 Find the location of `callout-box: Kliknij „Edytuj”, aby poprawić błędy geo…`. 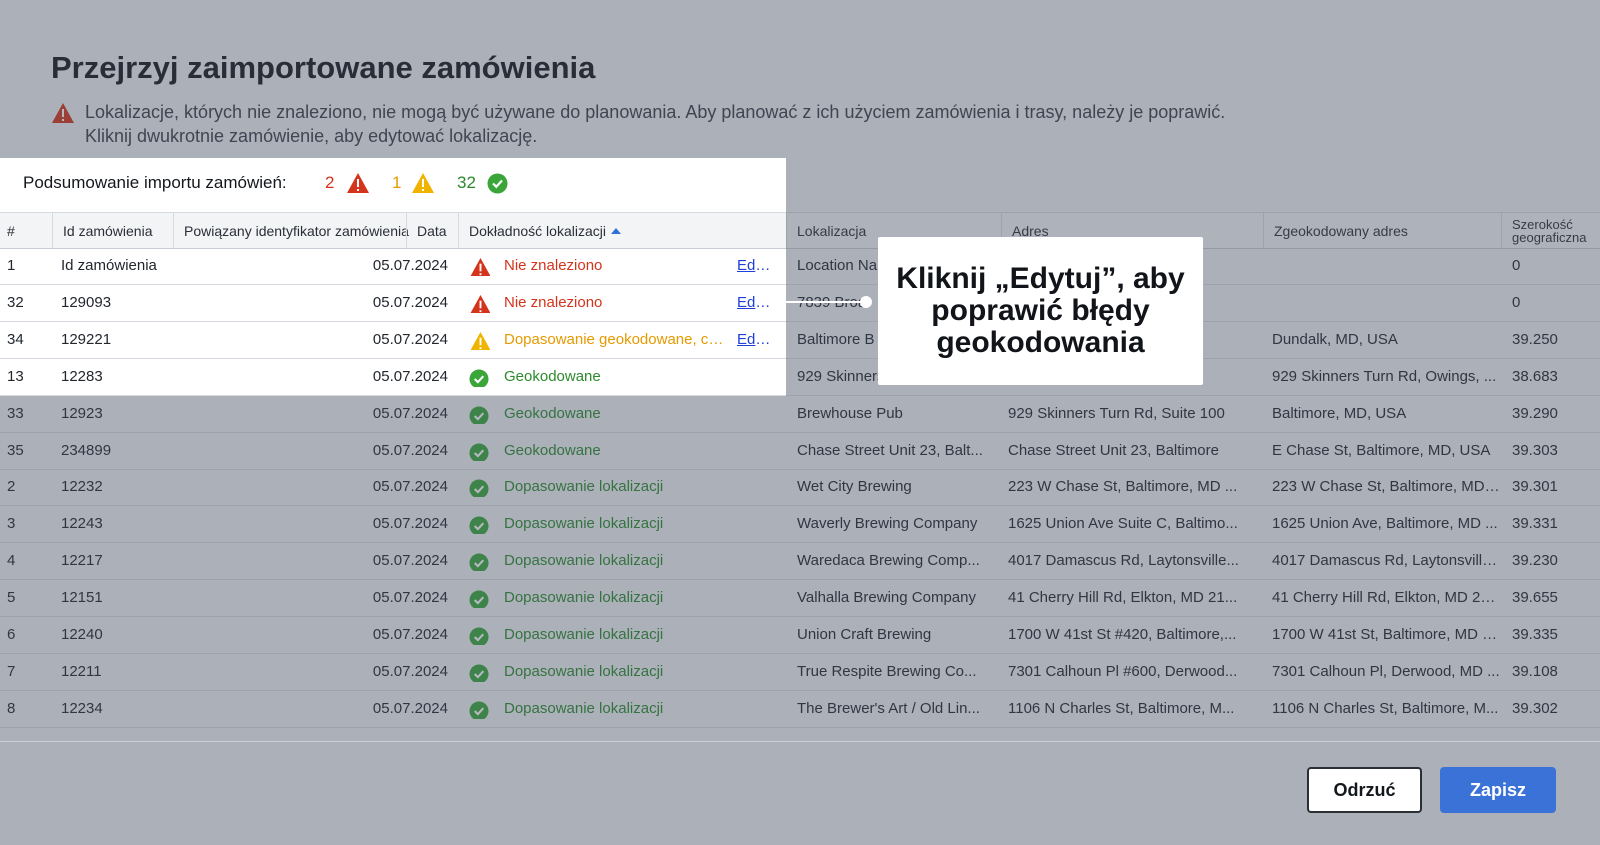

callout-box: Kliknij „Edytuj”, aby poprawić błędy geo… is located at coordinates (1040, 311).